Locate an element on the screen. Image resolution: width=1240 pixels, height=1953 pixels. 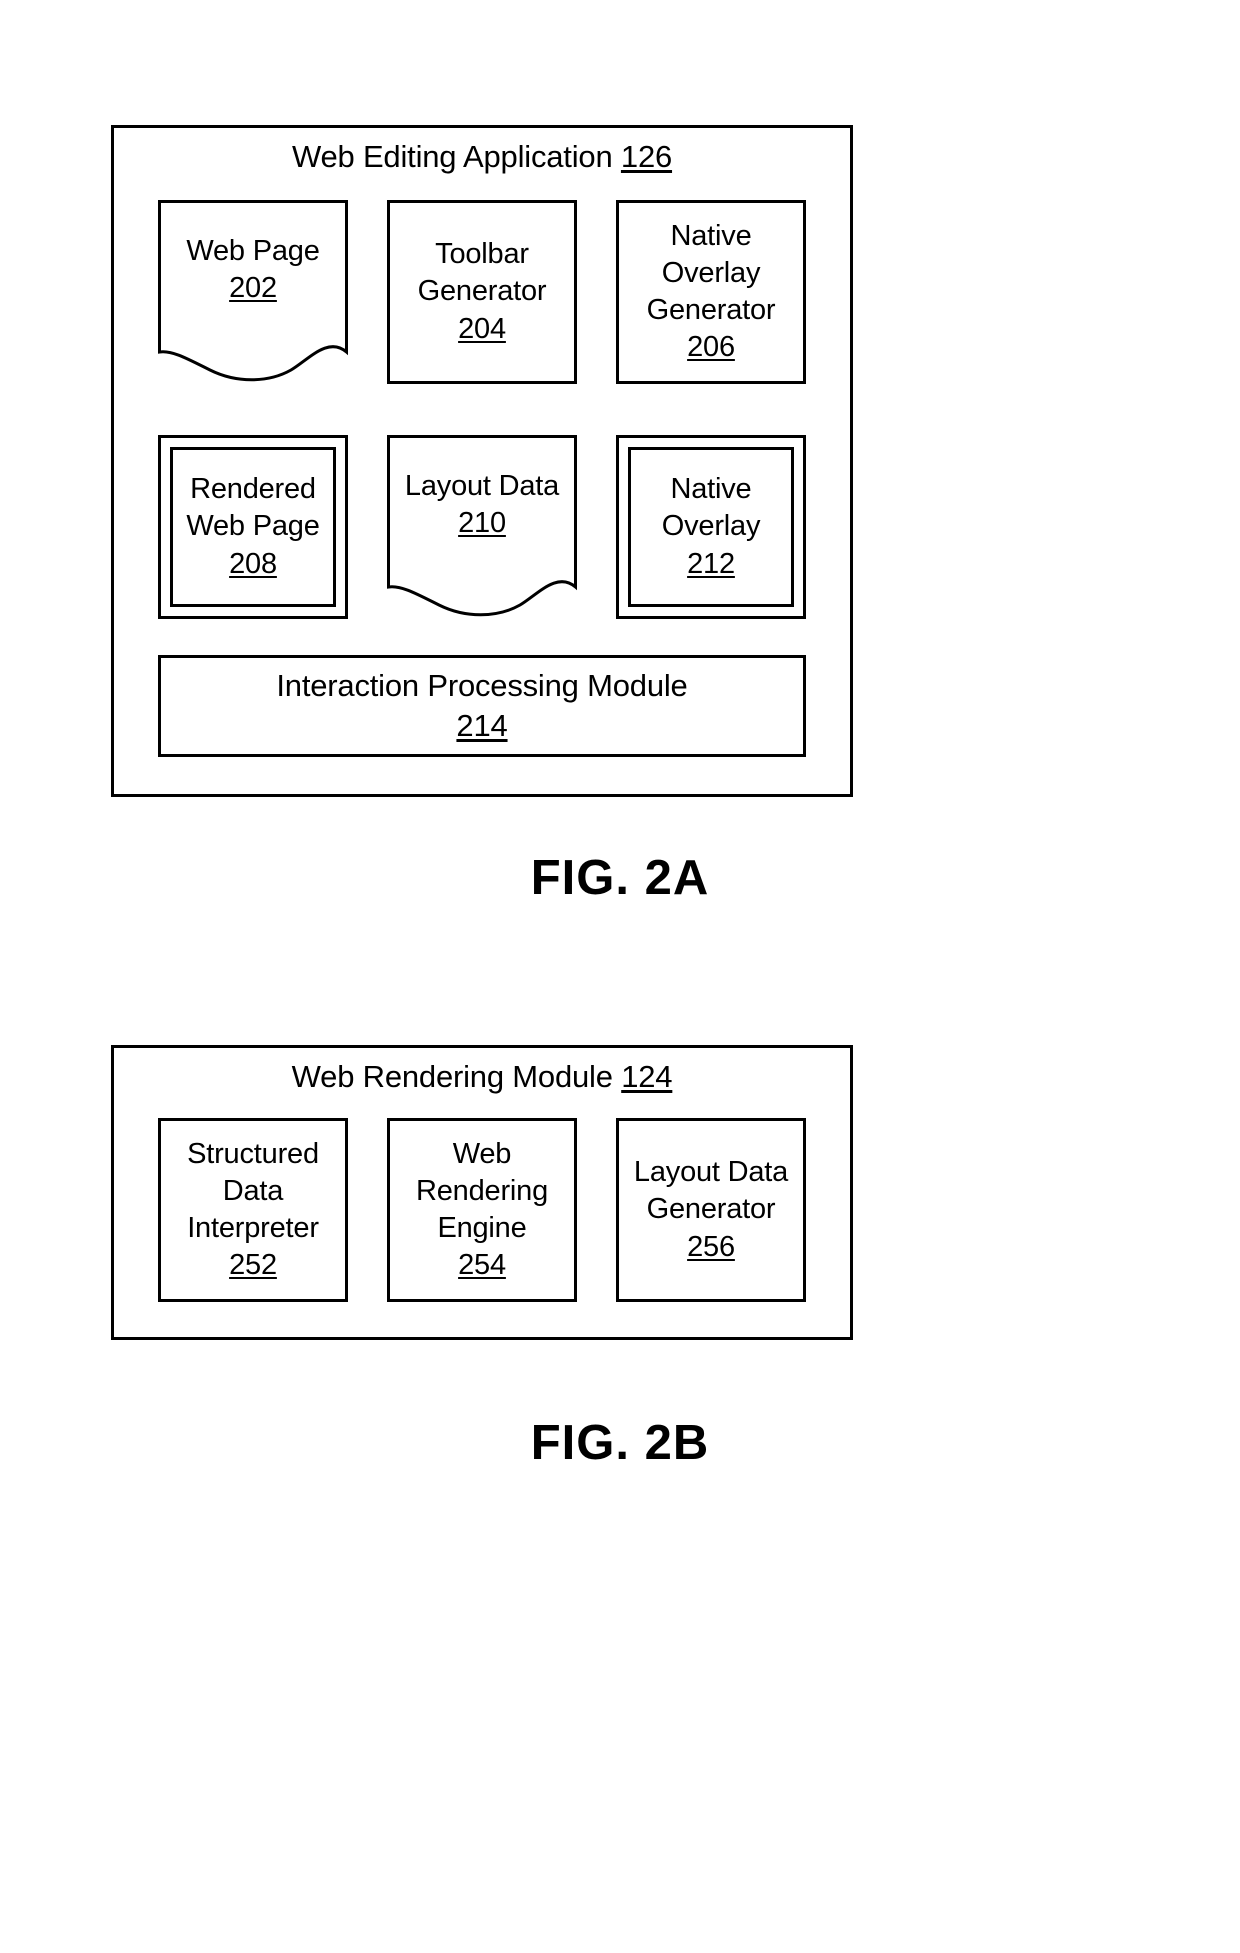
layout-data-generator-label: Layout Data Generator 256 is located at coordinates (711, 1209).